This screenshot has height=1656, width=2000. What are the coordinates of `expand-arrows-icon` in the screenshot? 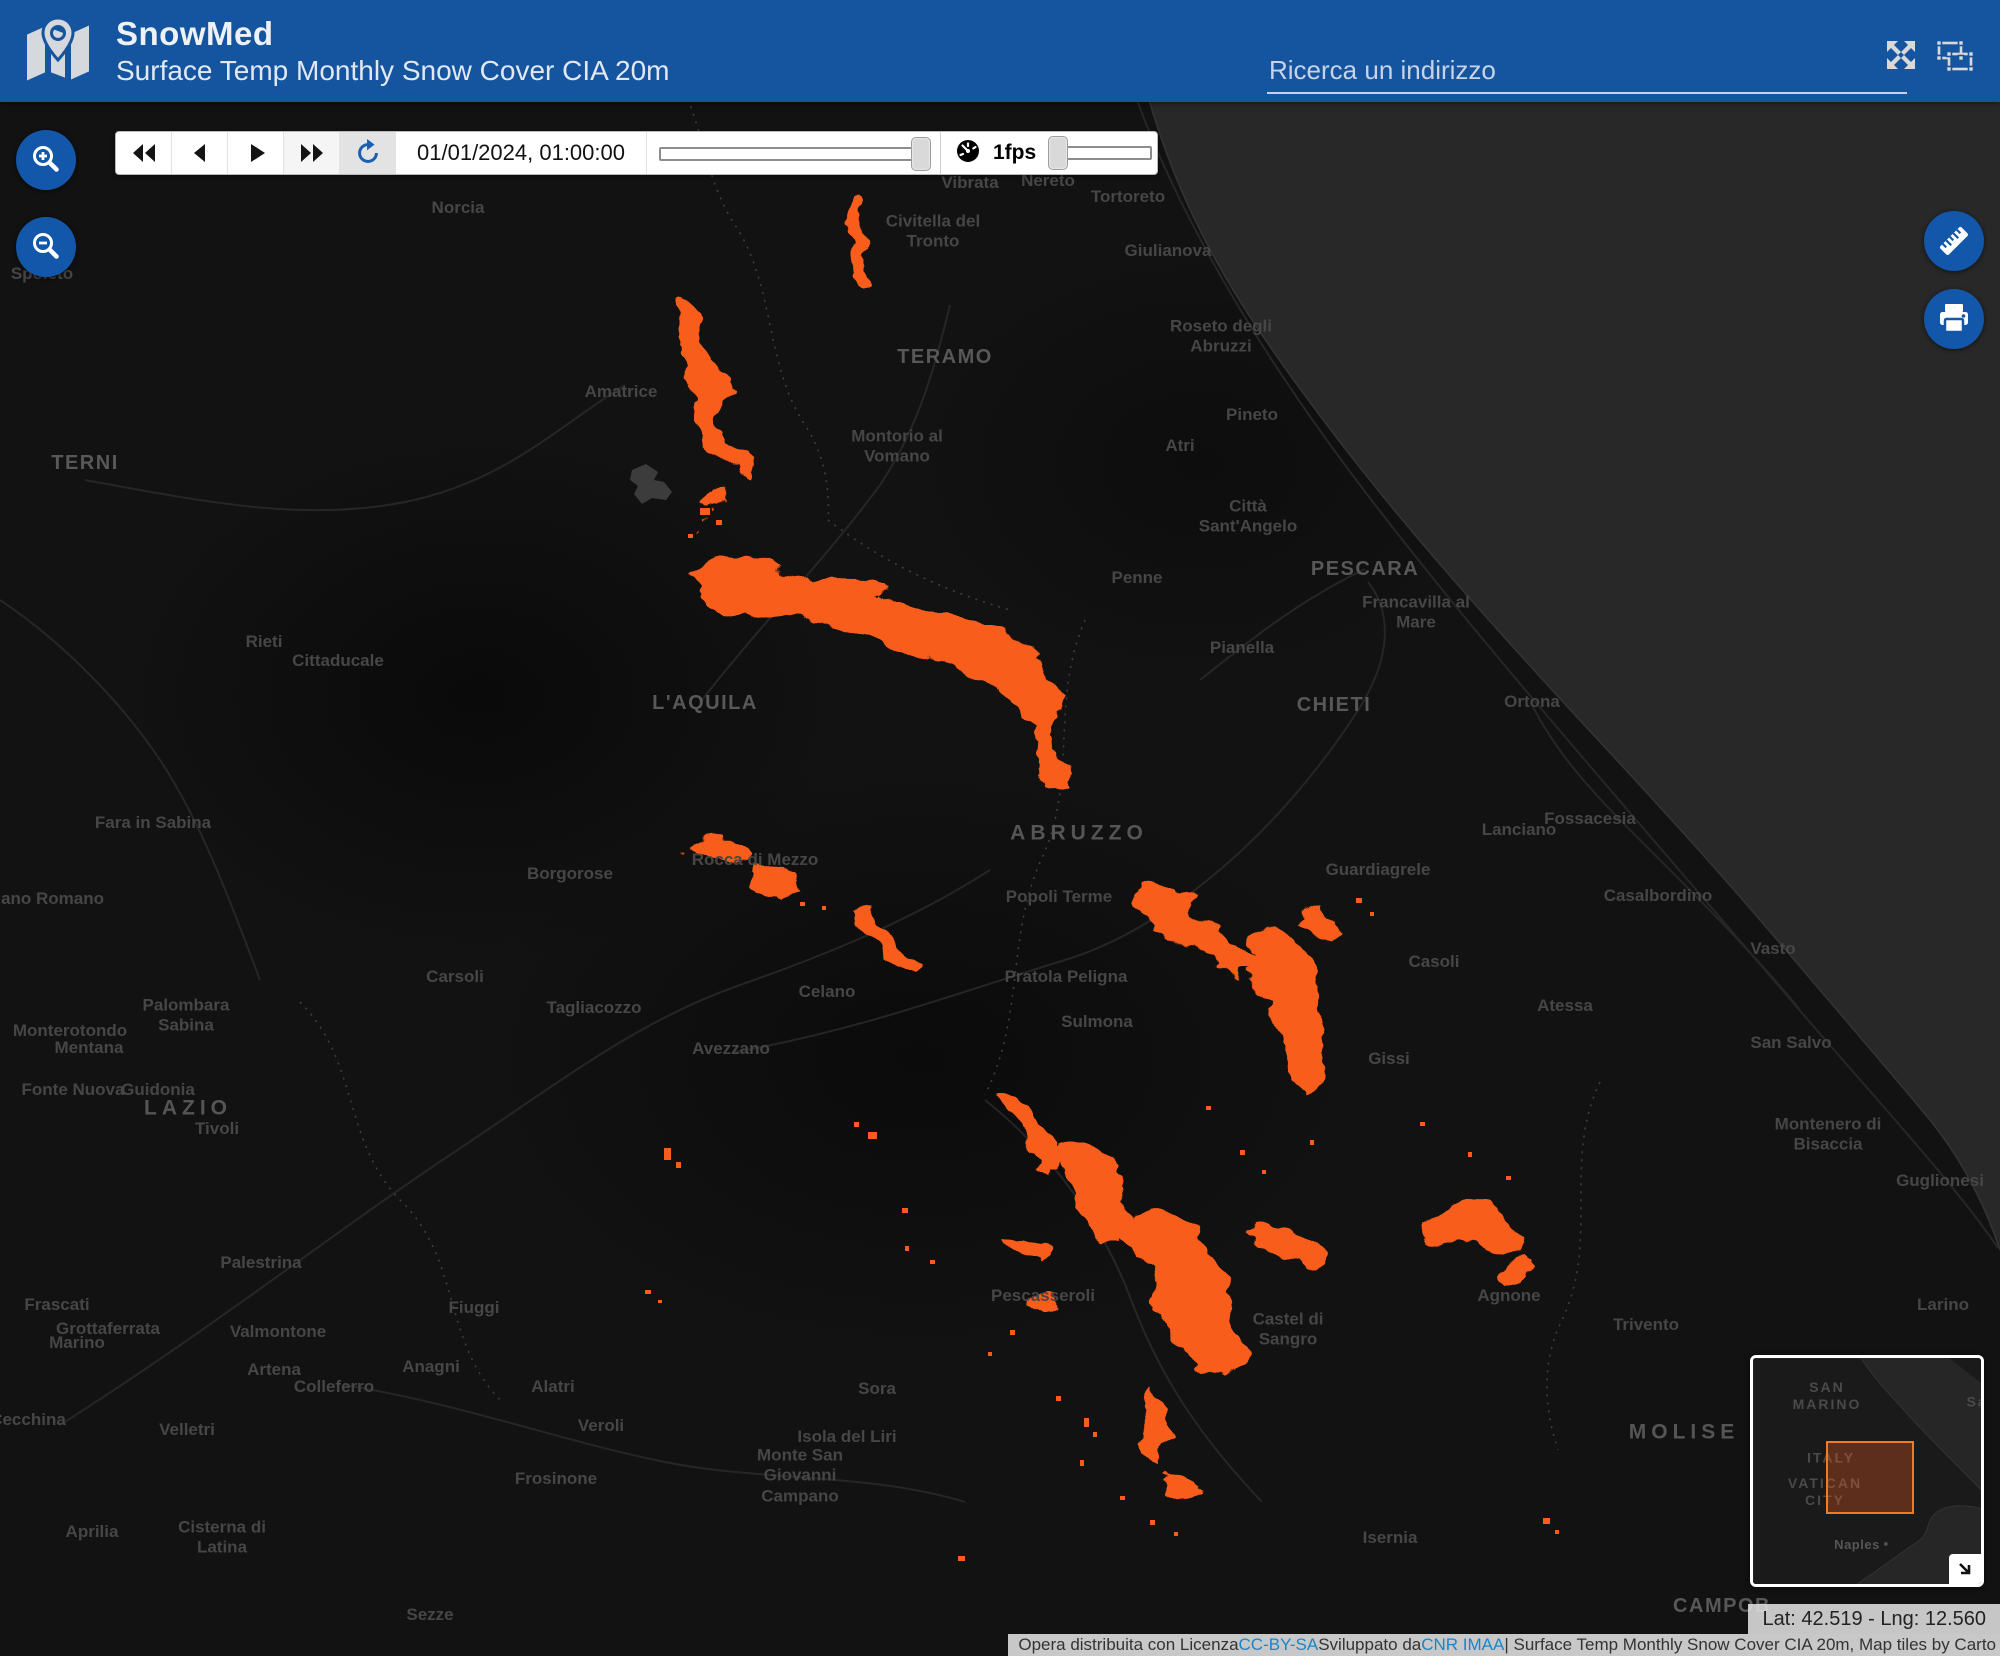 It's located at (1901, 58).